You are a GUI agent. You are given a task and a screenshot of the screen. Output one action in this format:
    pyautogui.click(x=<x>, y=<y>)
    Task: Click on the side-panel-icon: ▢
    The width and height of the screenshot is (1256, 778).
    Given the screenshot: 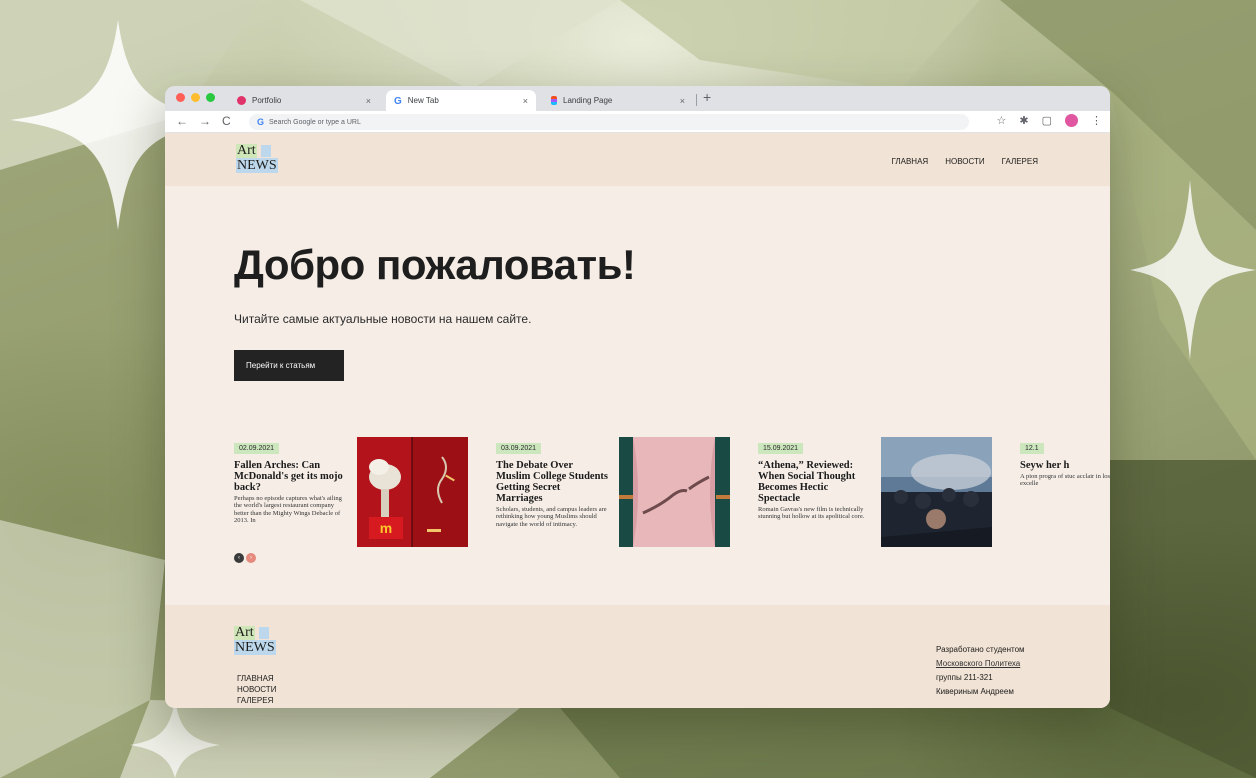 What is the action you would take?
    pyautogui.click(x=1047, y=120)
    